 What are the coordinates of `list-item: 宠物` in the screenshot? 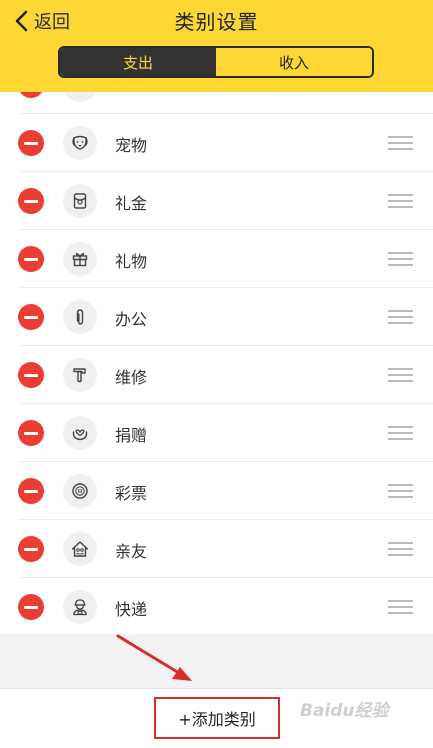 It's located at (216, 143).